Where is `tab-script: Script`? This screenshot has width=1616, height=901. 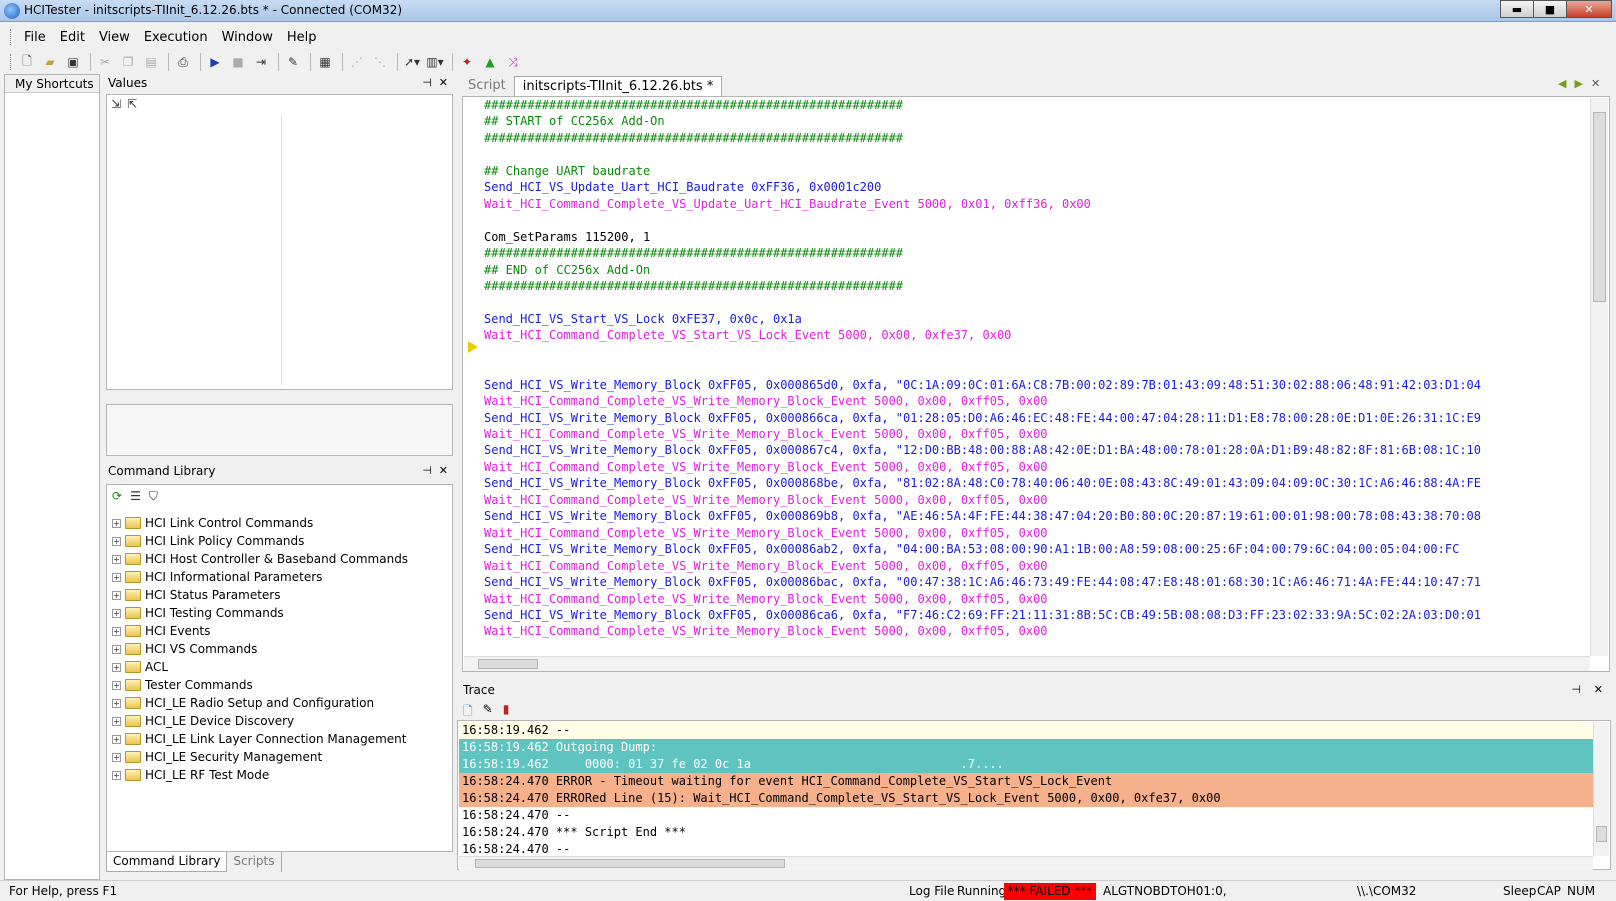 tab-script: Script is located at coordinates (487, 86).